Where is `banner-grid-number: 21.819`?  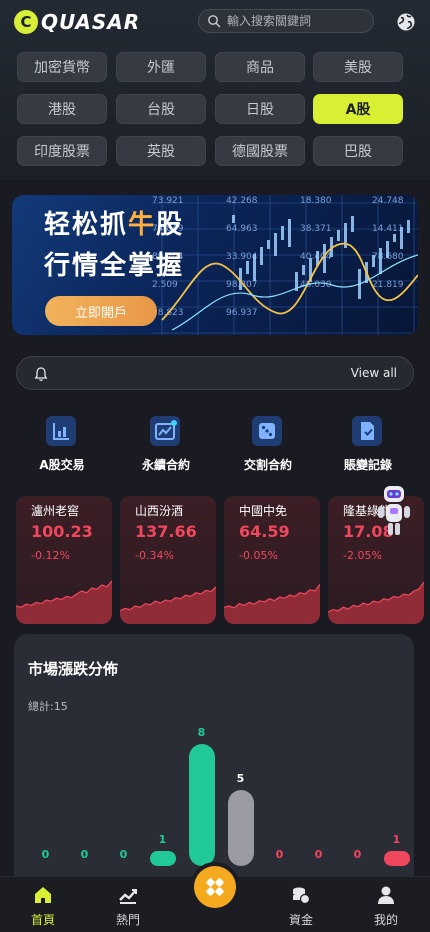
banner-grid-number: 21.819 is located at coordinates (388, 285).